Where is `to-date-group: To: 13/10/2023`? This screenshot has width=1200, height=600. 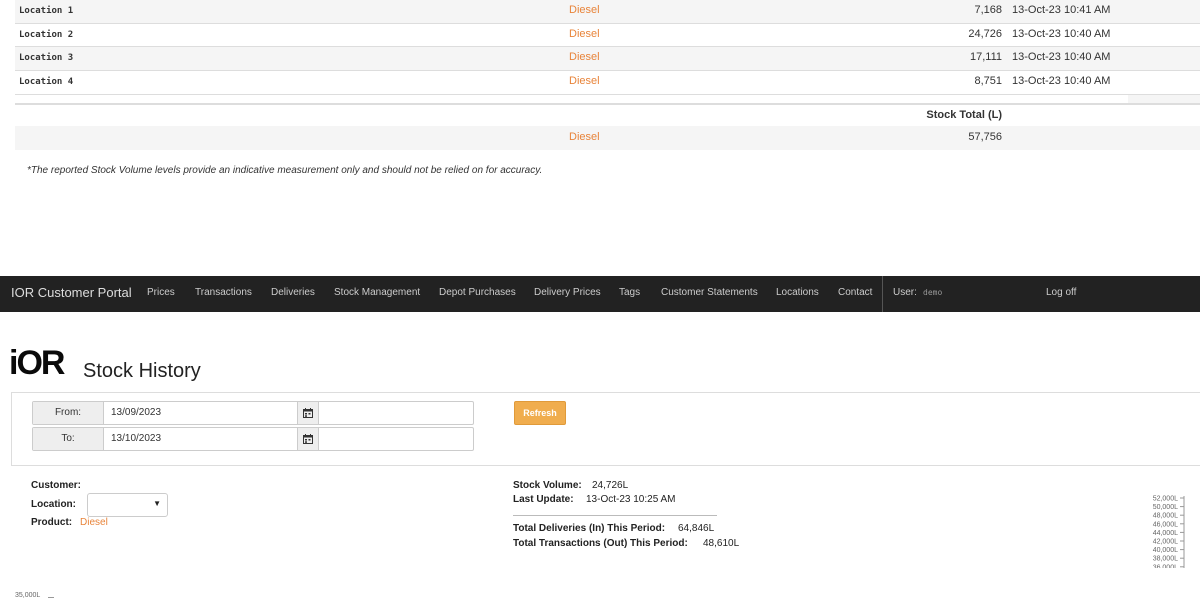
to-date-group: To: 13/10/2023 is located at coordinates (253, 439).